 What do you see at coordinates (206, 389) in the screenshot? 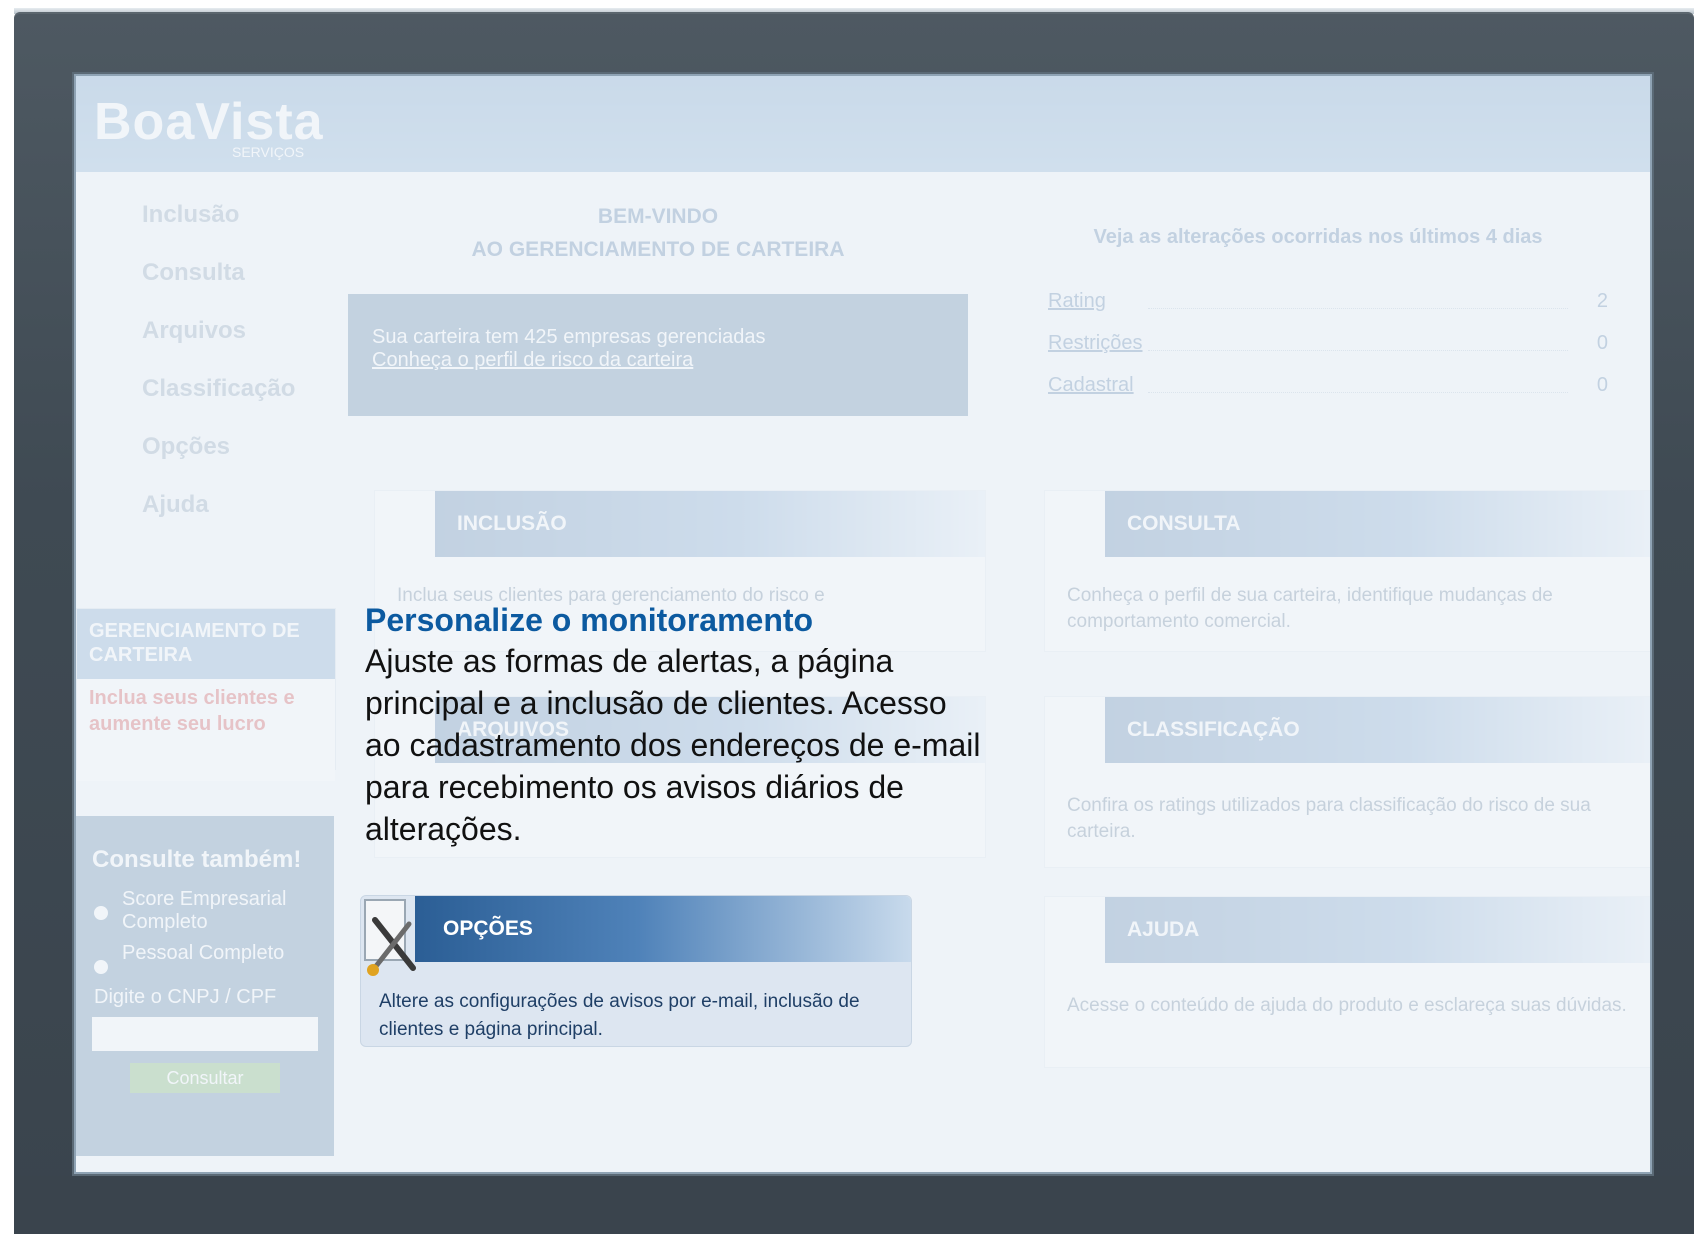
I see `nav-item-classificacao: Classificação` at bounding box center [206, 389].